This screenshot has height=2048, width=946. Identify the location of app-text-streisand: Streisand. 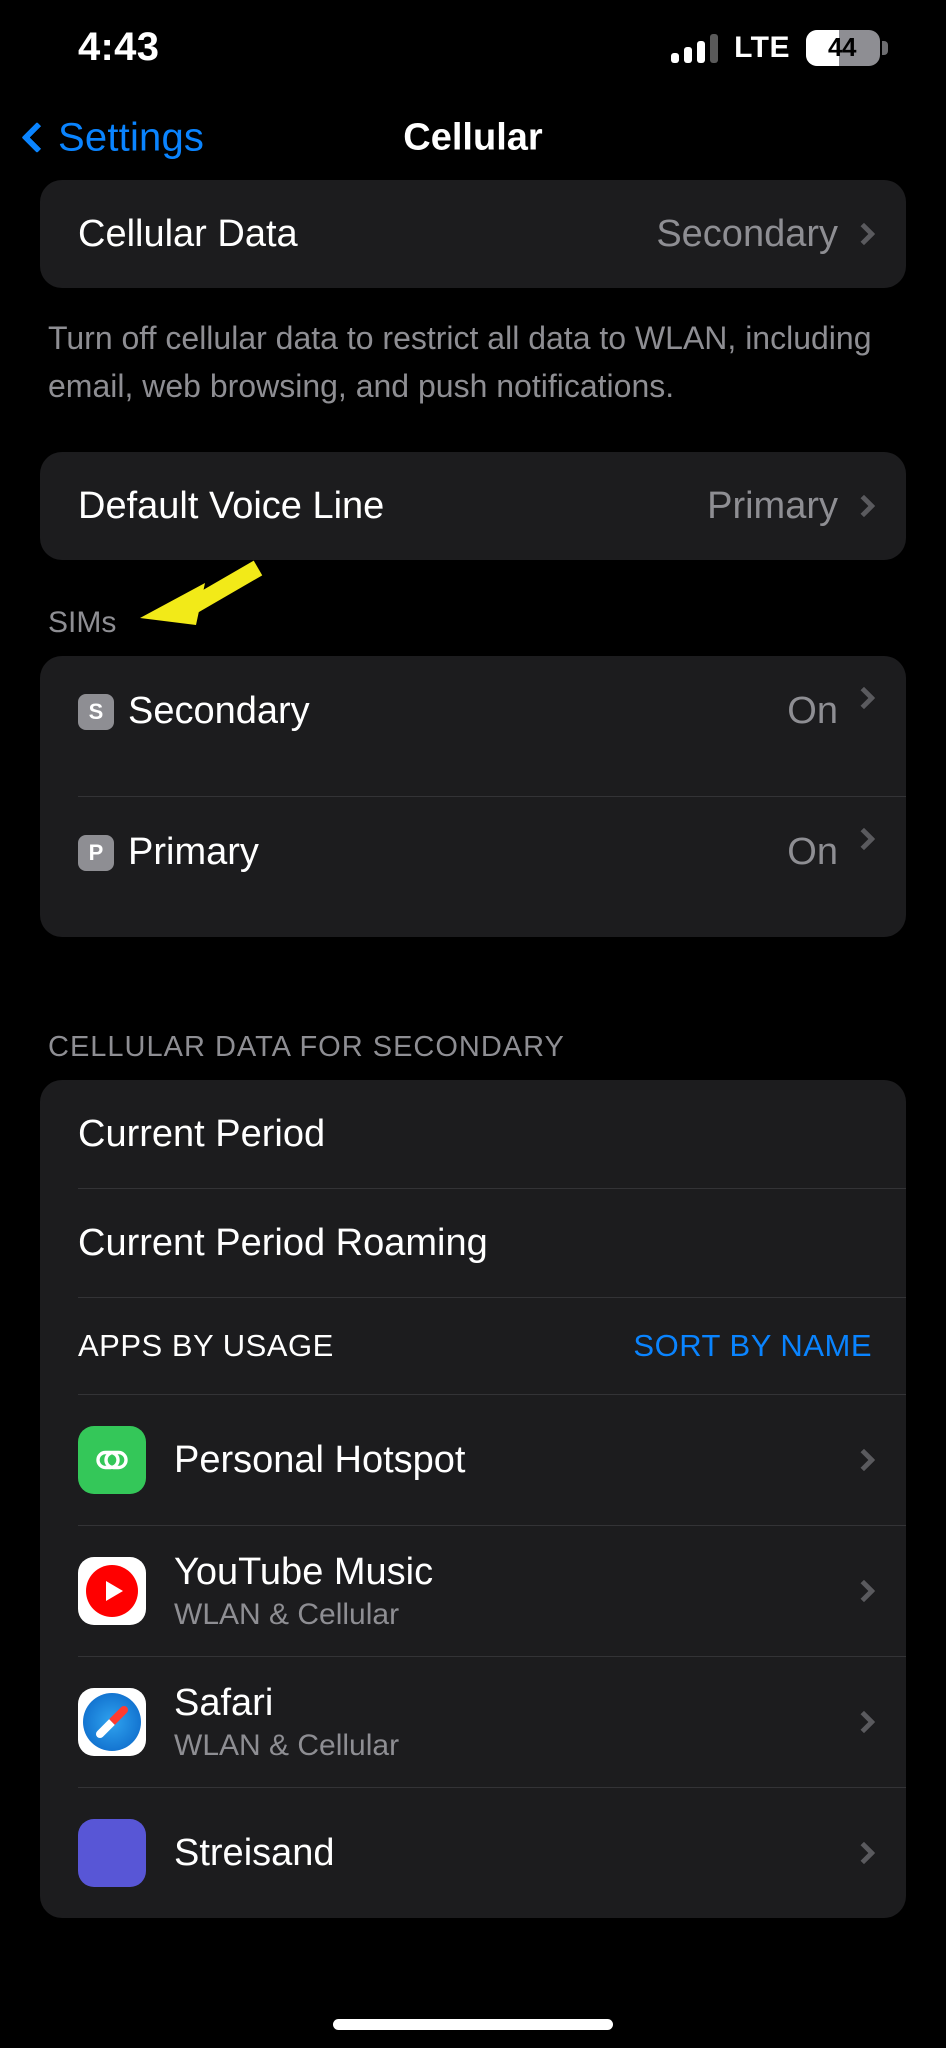
(515, 1853).